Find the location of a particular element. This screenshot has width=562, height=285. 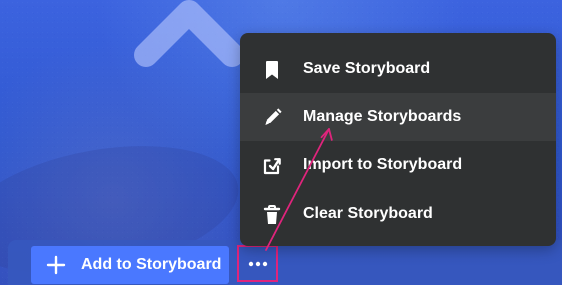

plus-icon is located at coordinates (56, 265).